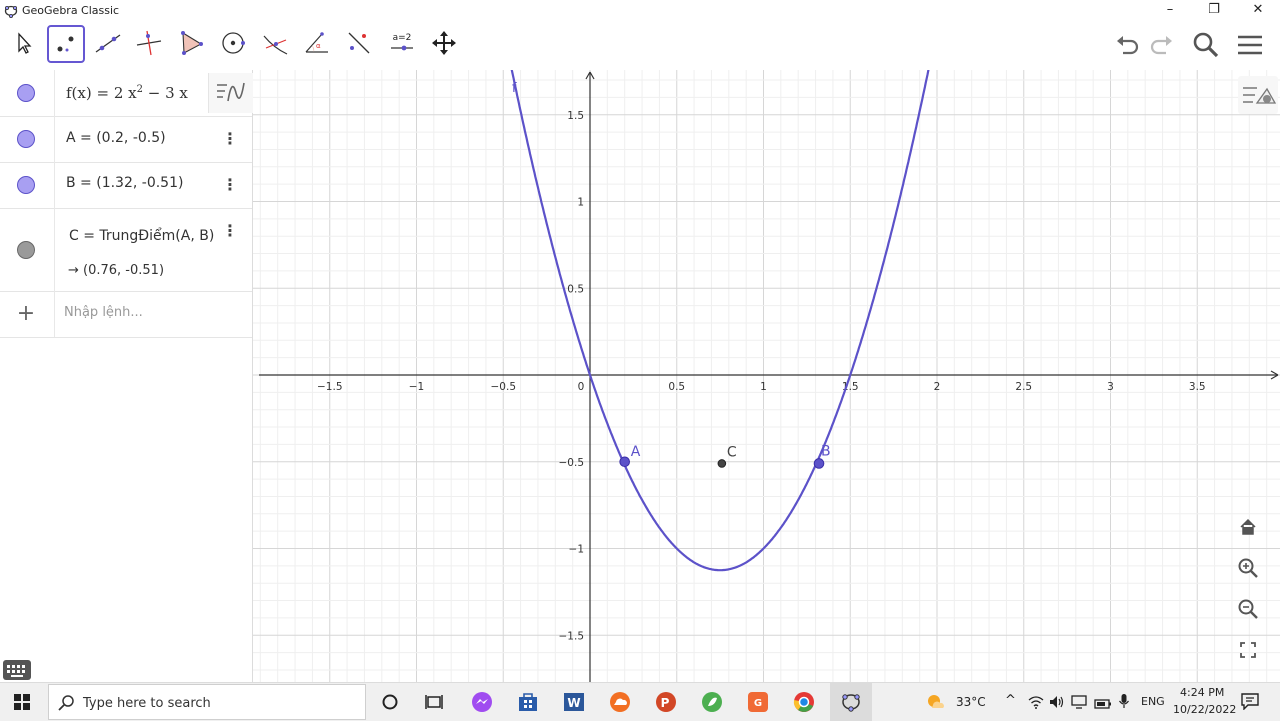 This screenshot has height=721, width=1280. I want to click on undo-icon, so click(1128, 45).